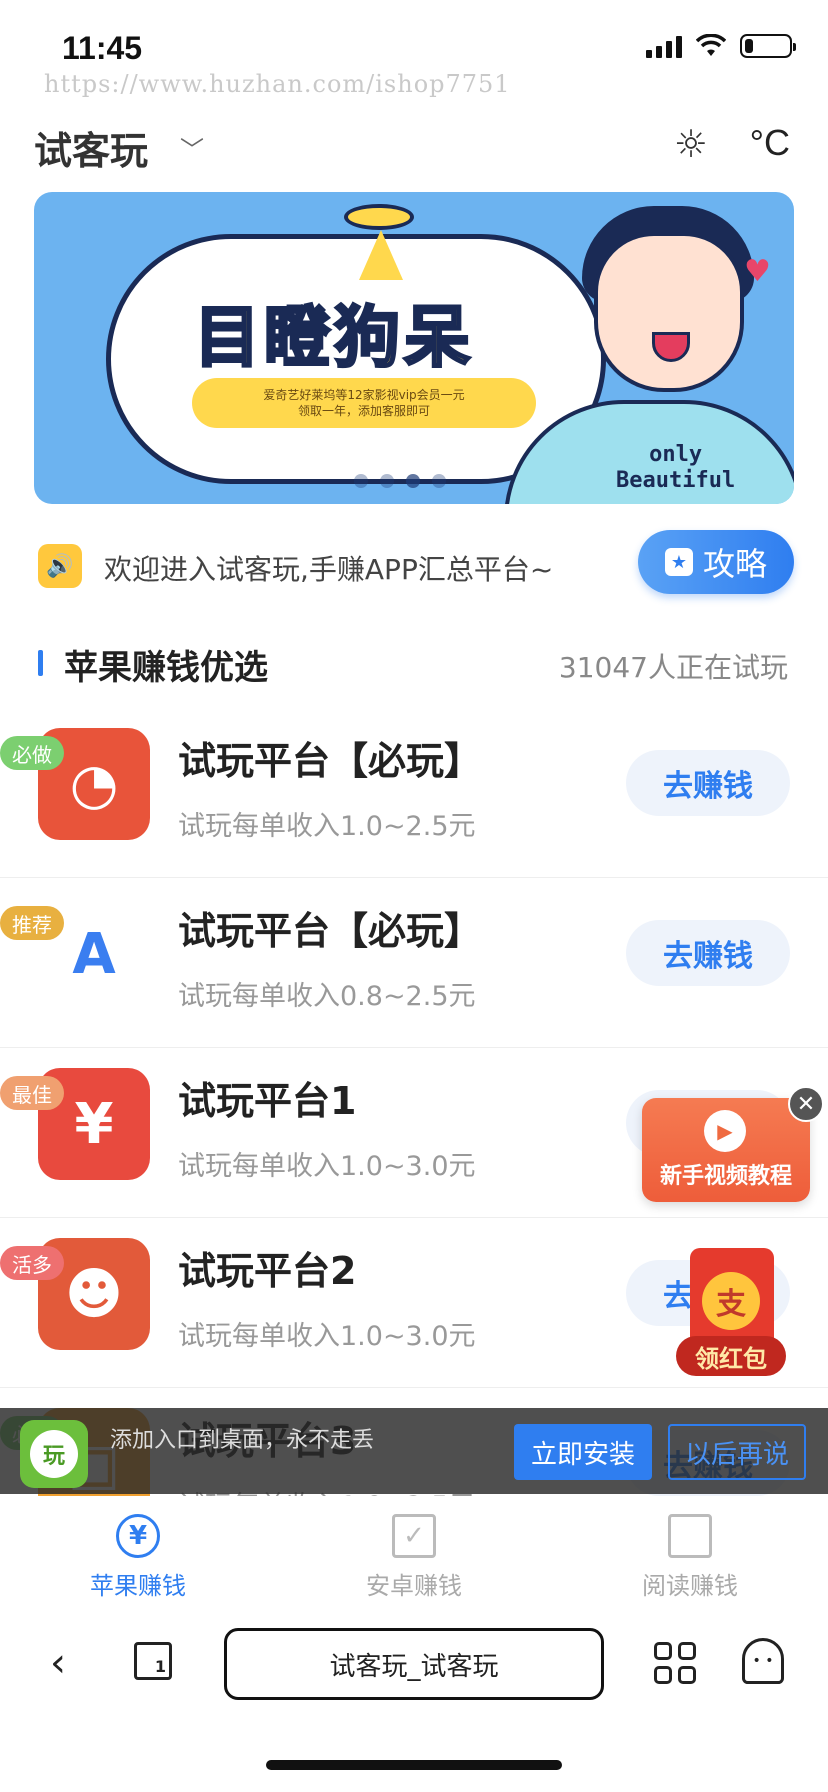 The width and height of the screenshot is (828, 1792). I want to click on app-logo: 玩, so click(54, 1454).